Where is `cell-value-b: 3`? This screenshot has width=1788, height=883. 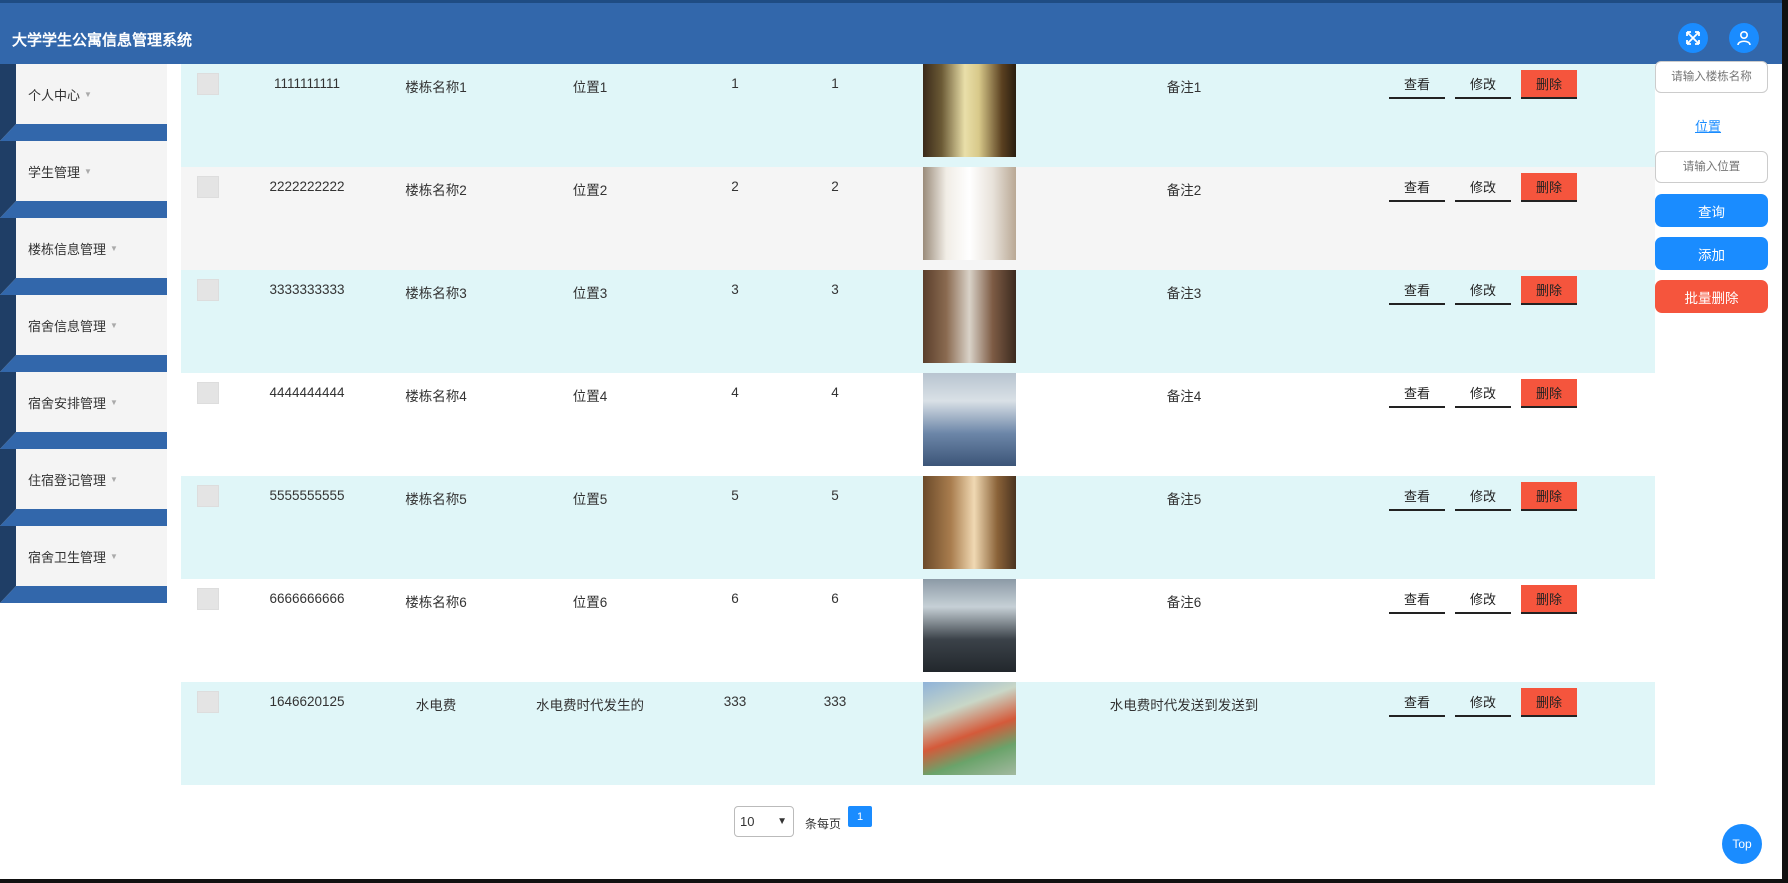
cell-value-b: 3 is located at coordinates (835, 289).